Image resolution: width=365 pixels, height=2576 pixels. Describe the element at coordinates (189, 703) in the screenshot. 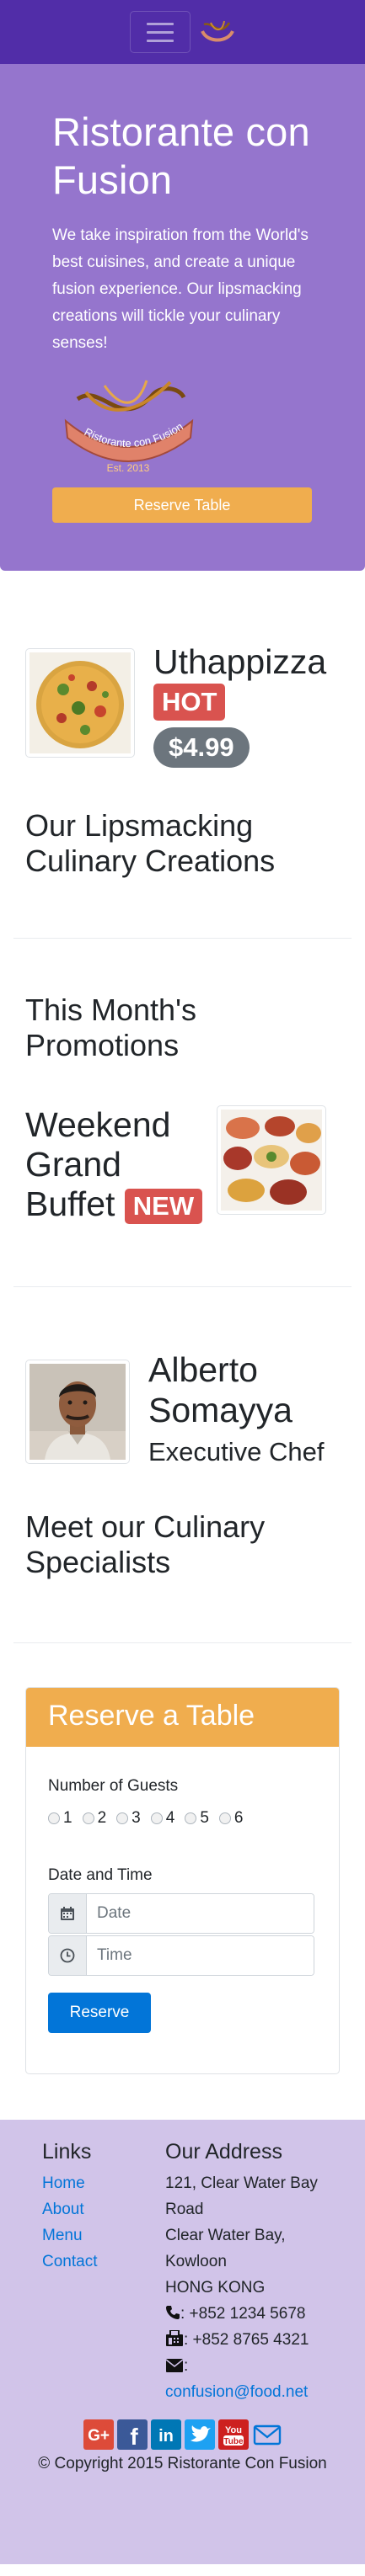

I see `hot-badge: HOT` at that location.